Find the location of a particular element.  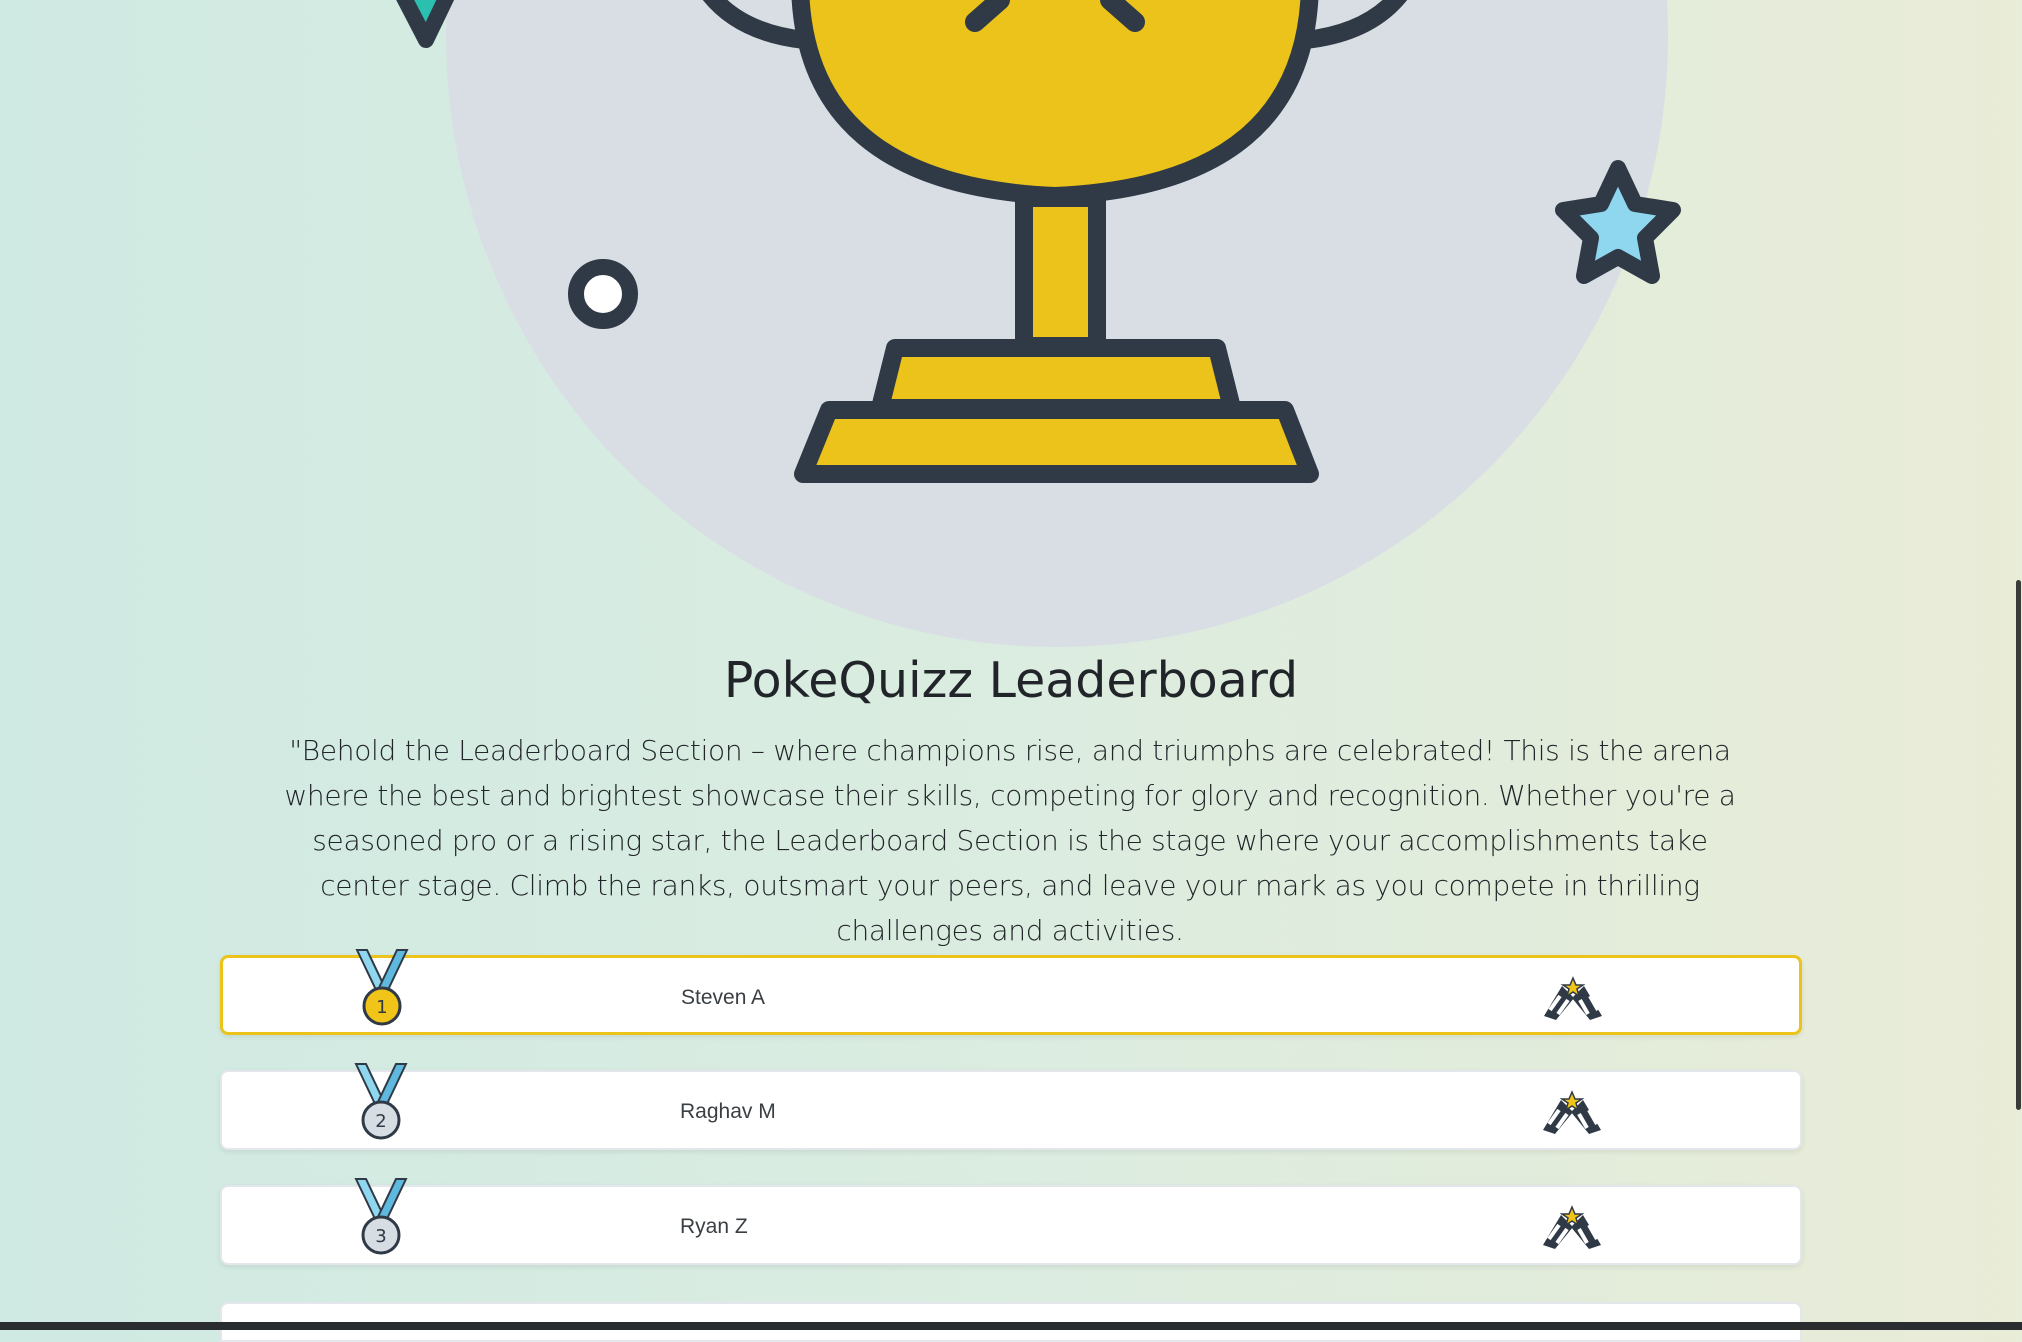

trophy-base-lower is located at coordinates (1056, 442).